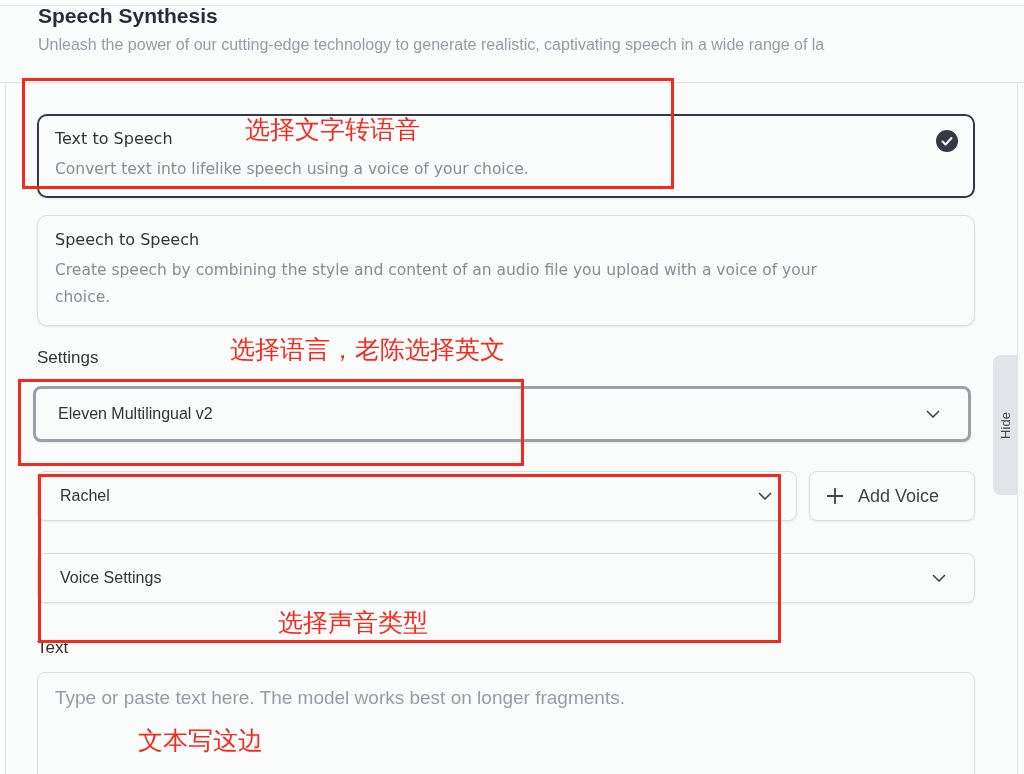  I want to click on mode-description: Convert text into lifelike speech using a voice of your choice., so click(292, 169).